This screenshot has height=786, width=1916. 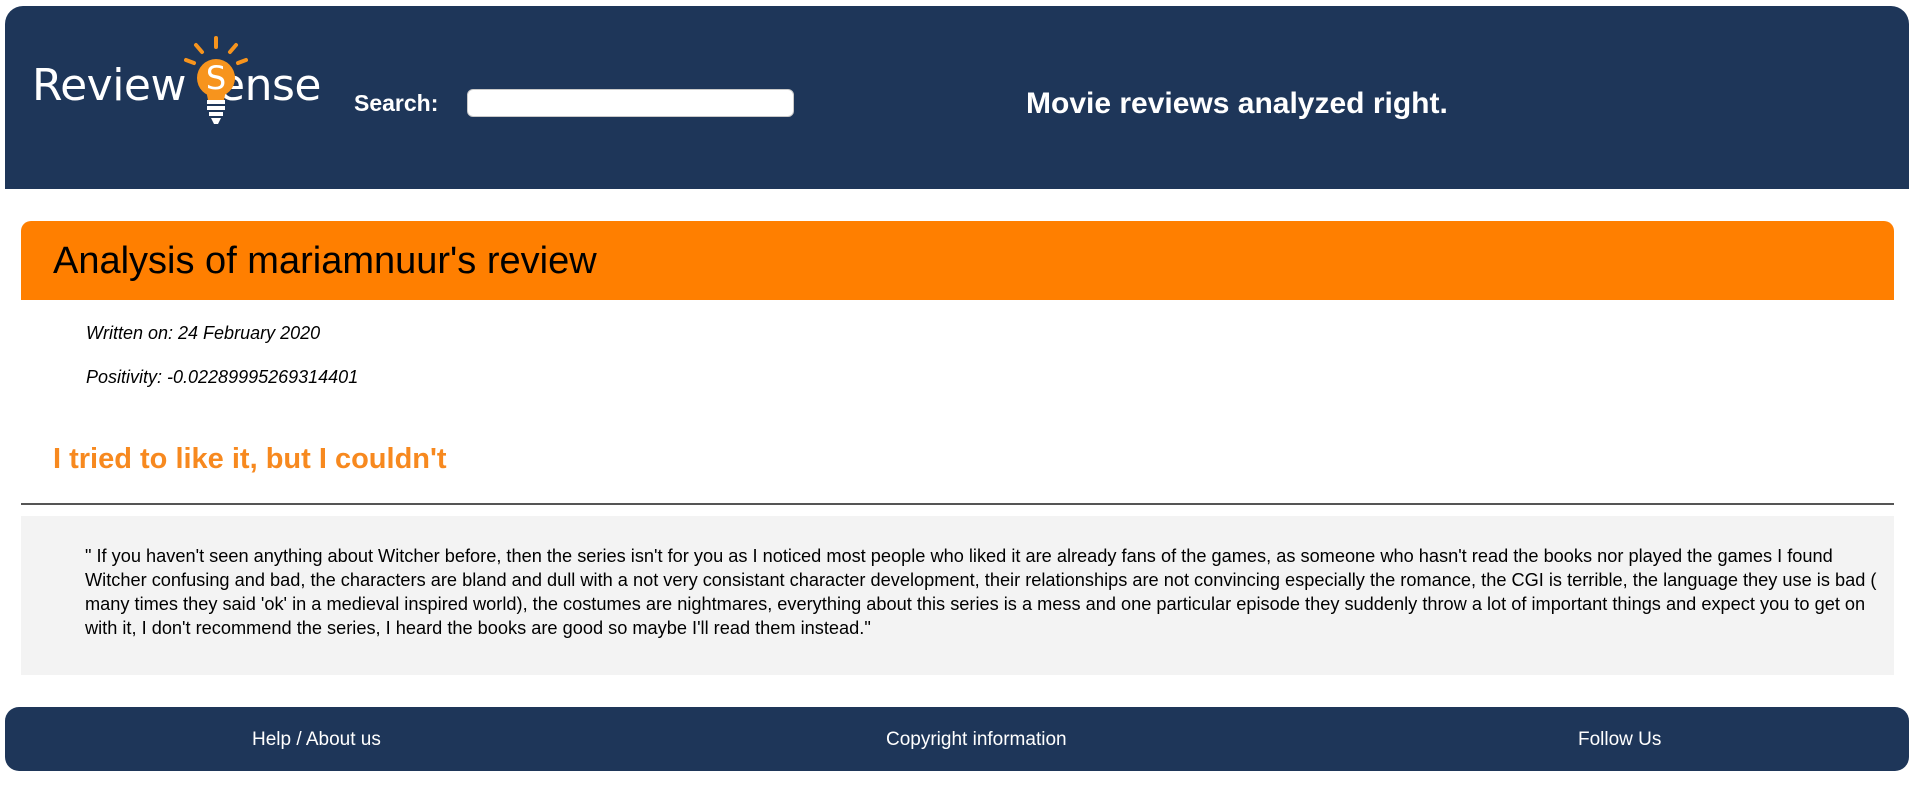 I want to click on reviewsense-logo: Review ense S, so click(x=182, y=83).